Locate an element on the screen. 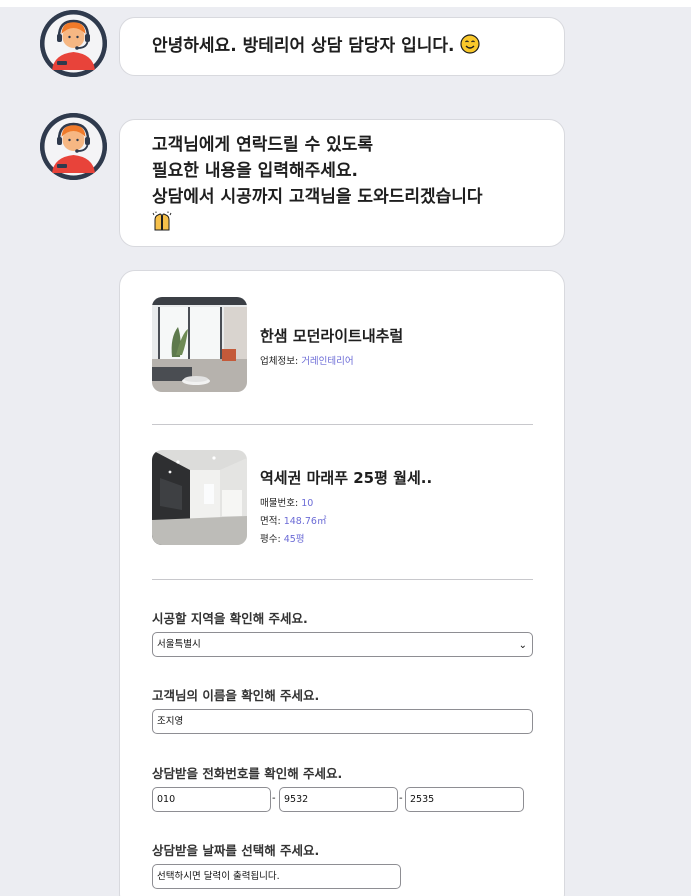 This screenshot has width=691, height=896. phone-input-middle: 9532 is located at coordinates (338, 799).